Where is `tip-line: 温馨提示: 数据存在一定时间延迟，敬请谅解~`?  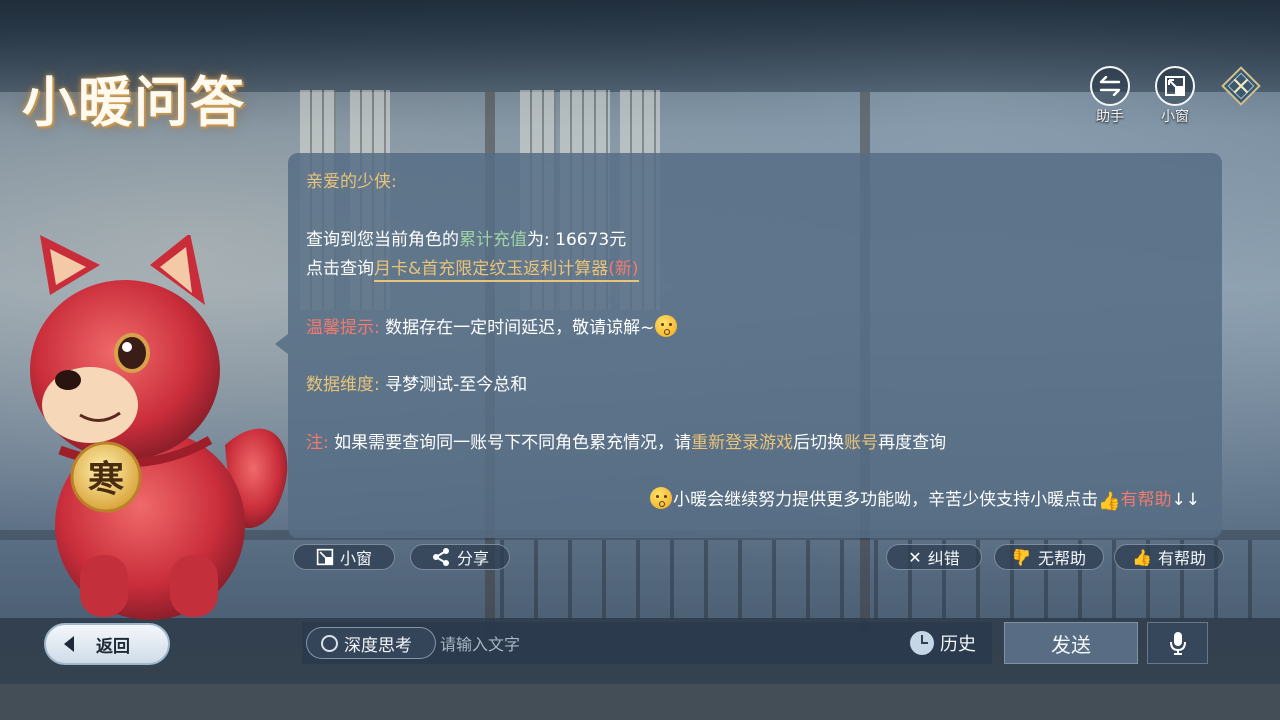 tip-line: 温馨提示: 数据存在一定时间延迟，敬请谅解~ is located at coordinates (492, 325).